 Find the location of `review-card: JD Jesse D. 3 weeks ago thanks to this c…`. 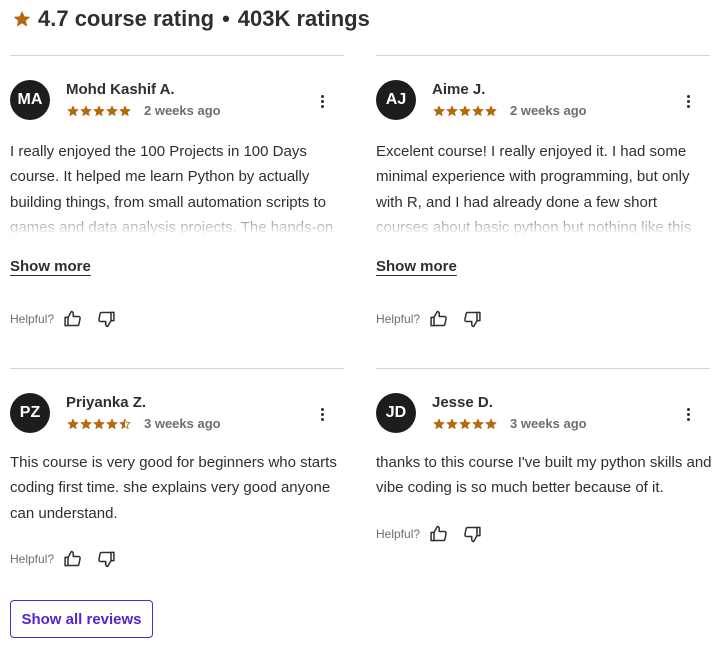

review-card: JD Jesse D. 3 weeks ago thanks to this c… is located at coordinates (544, 469).